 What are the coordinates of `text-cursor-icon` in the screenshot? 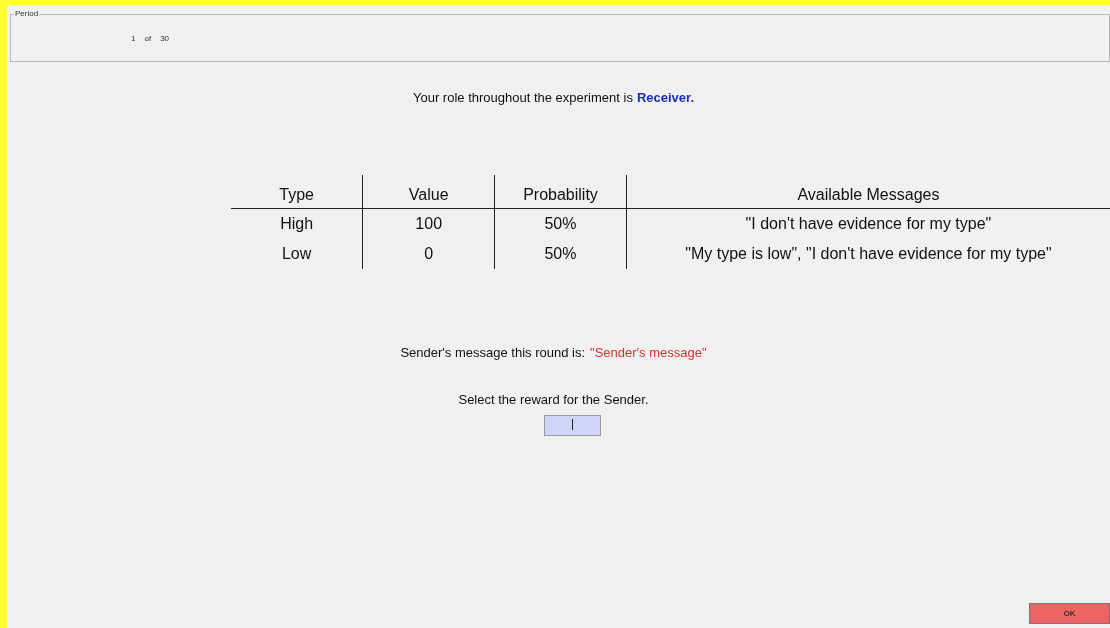 It's located at (572, 424).